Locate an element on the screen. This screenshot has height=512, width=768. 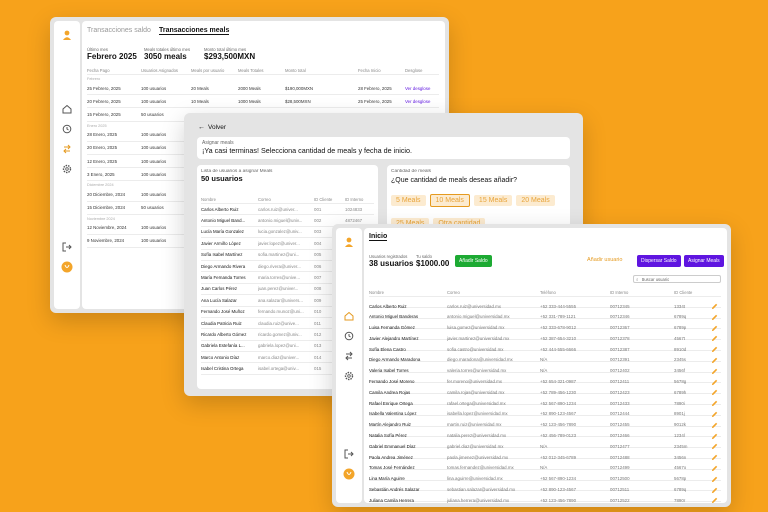
table-cell: 00712488 is located at coordinates (620, 457).